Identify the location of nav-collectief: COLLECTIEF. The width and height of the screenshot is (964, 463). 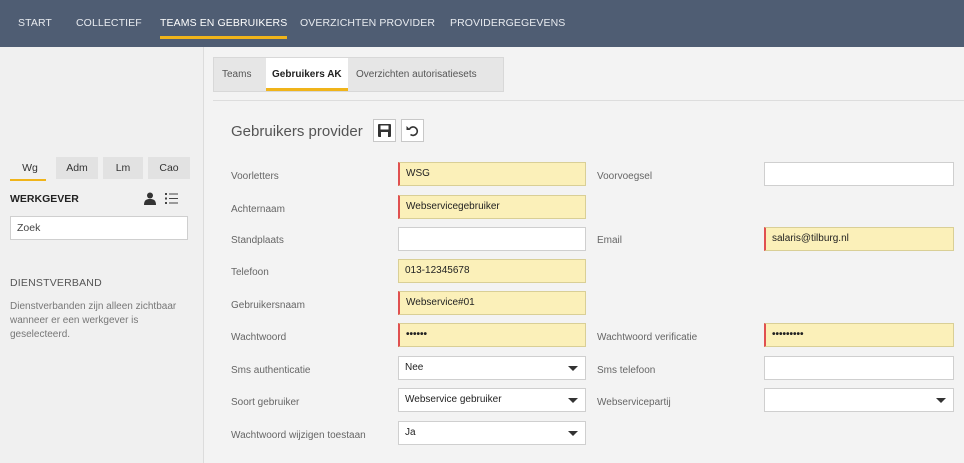
(109, 23).